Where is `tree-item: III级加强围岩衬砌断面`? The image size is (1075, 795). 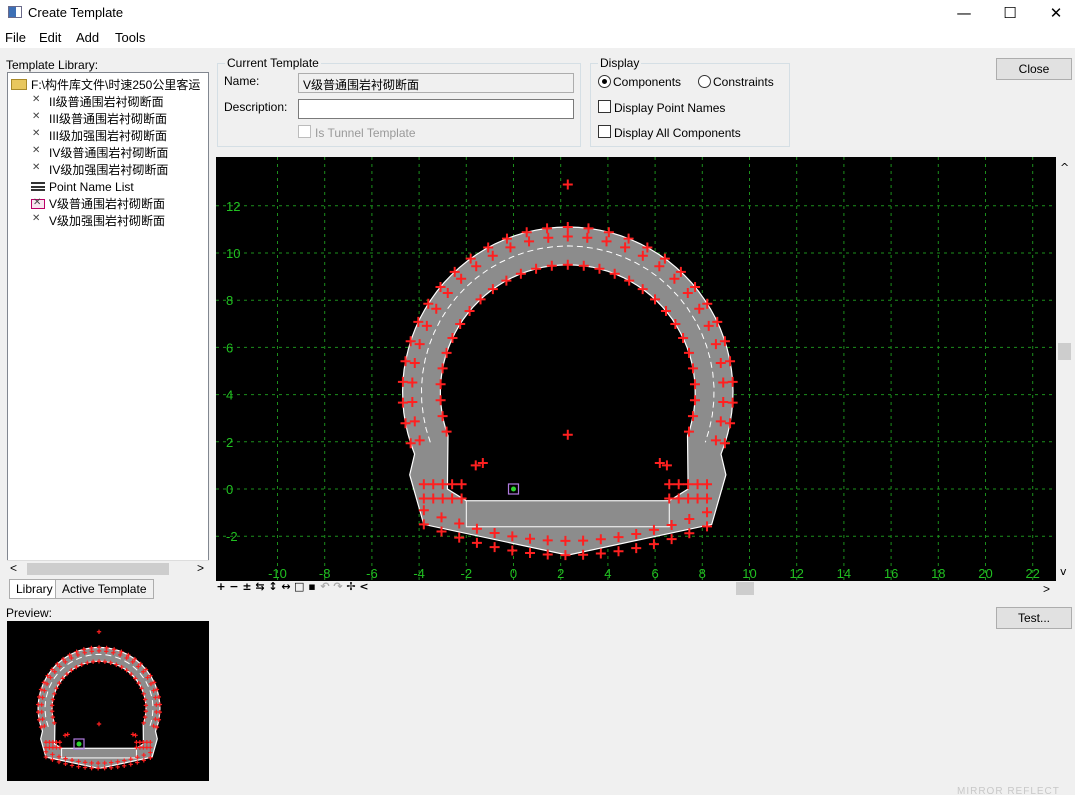 tree-item: III级加强围岩衬砌断面 is located at coordinates (99, 135).